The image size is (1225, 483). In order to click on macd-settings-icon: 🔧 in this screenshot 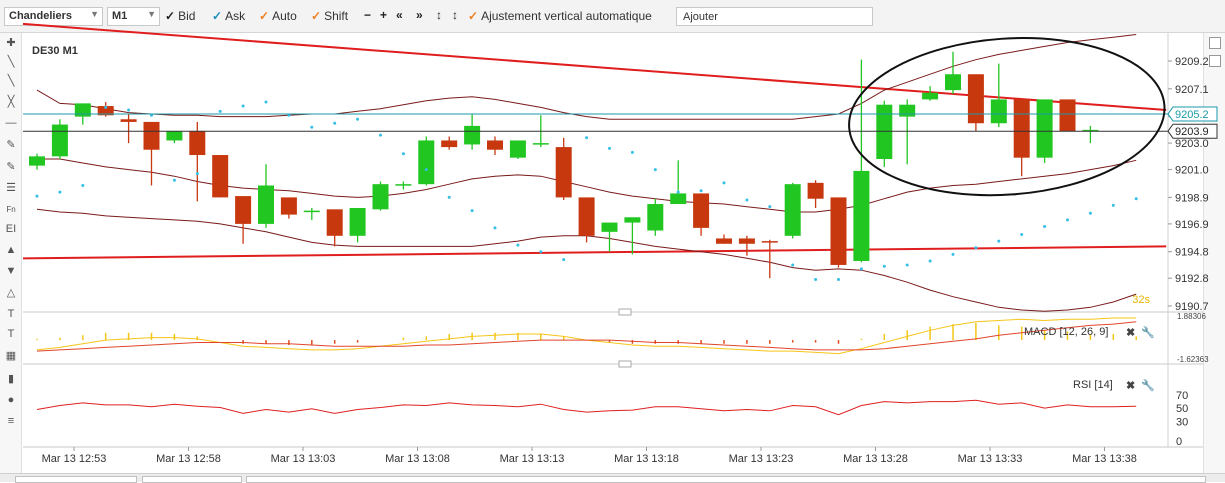, I will do `click(1148, 332)`.